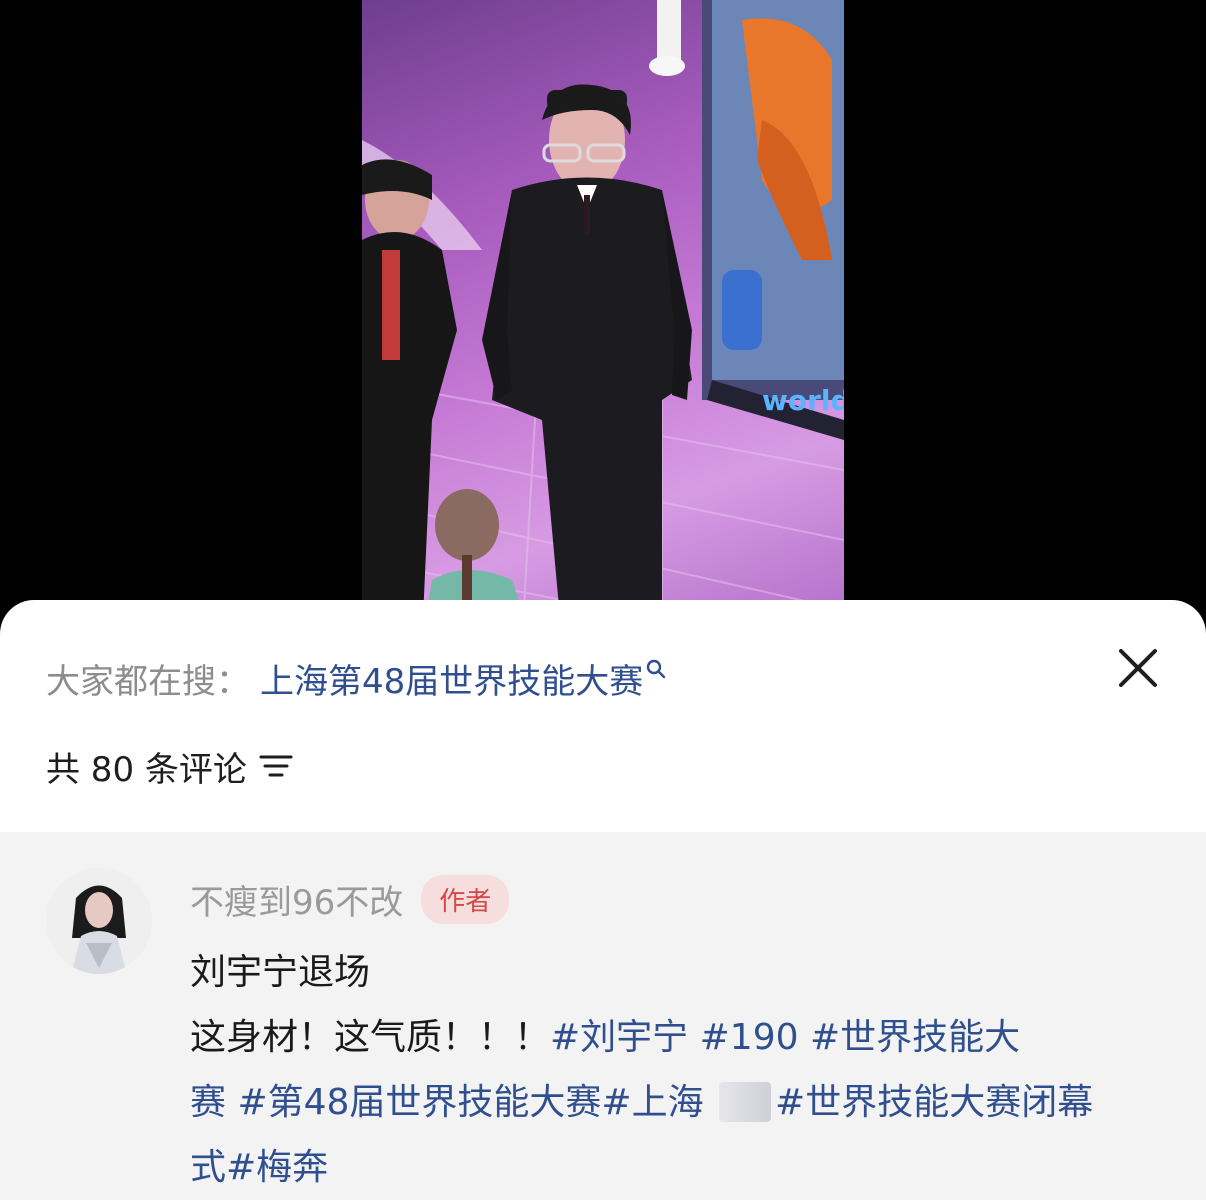 The image size is (1206, 1200). I want to click on comment-count-header: 共 80 条评论, so click(169, 766).